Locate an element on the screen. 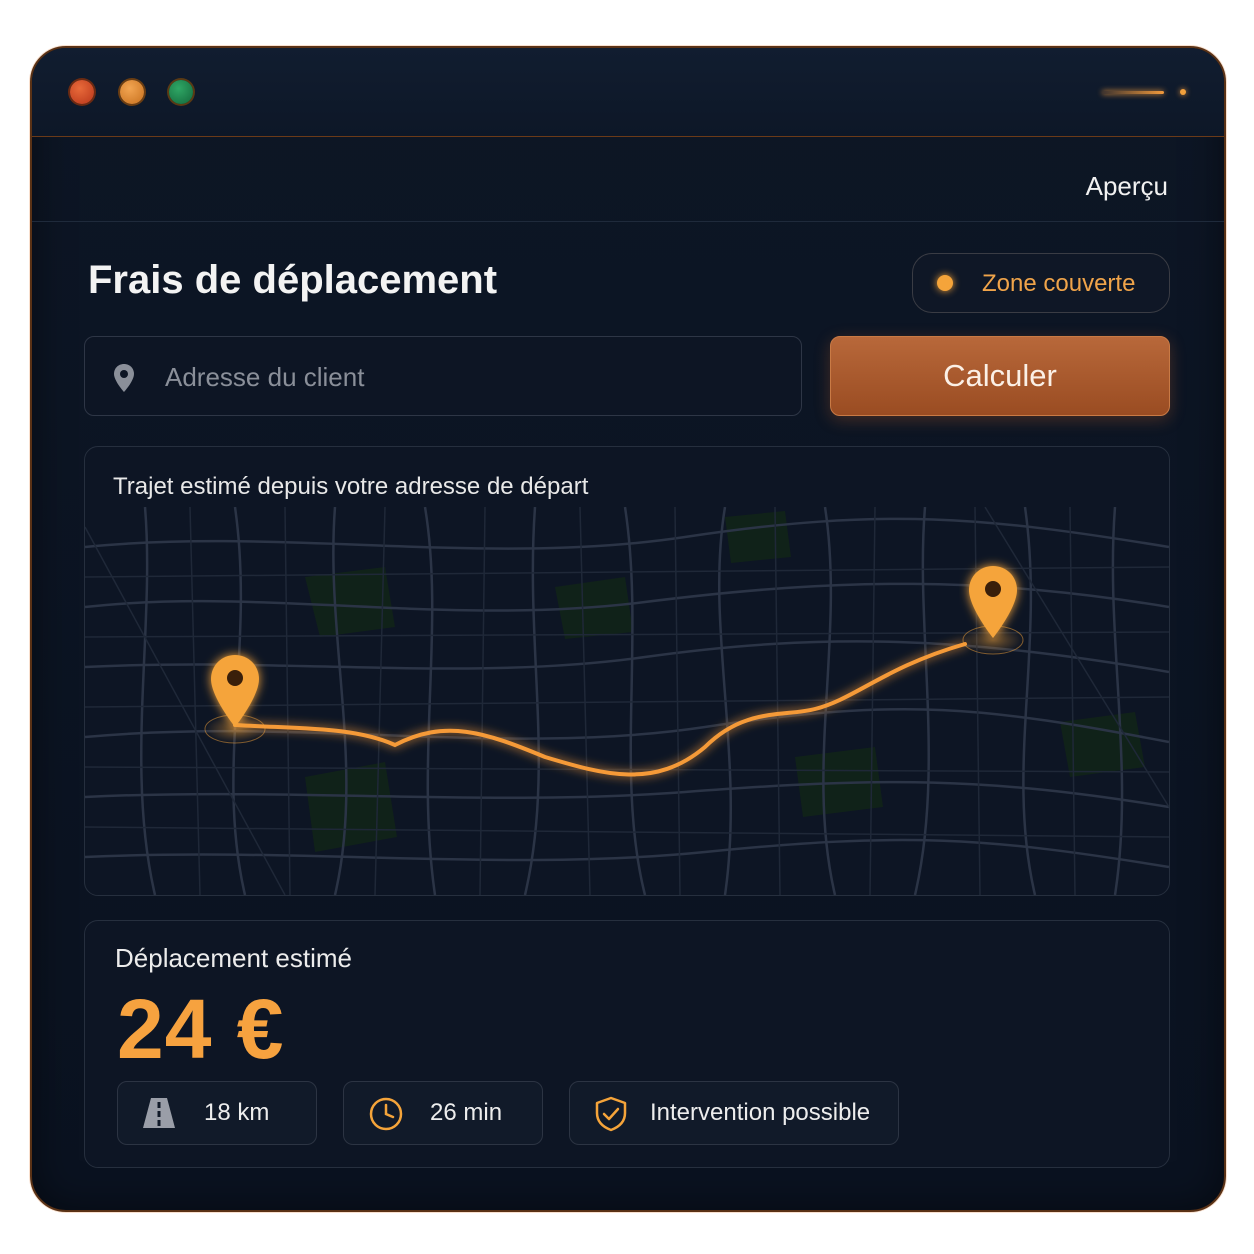 The width and height of the screenshot is (1254, 1254). titlebar-accent-line is located at coordinates (1133, 92).